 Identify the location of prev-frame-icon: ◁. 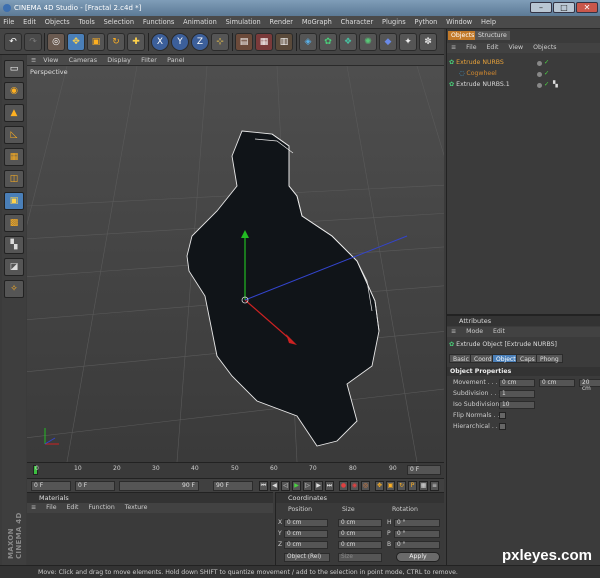
(285, 486).